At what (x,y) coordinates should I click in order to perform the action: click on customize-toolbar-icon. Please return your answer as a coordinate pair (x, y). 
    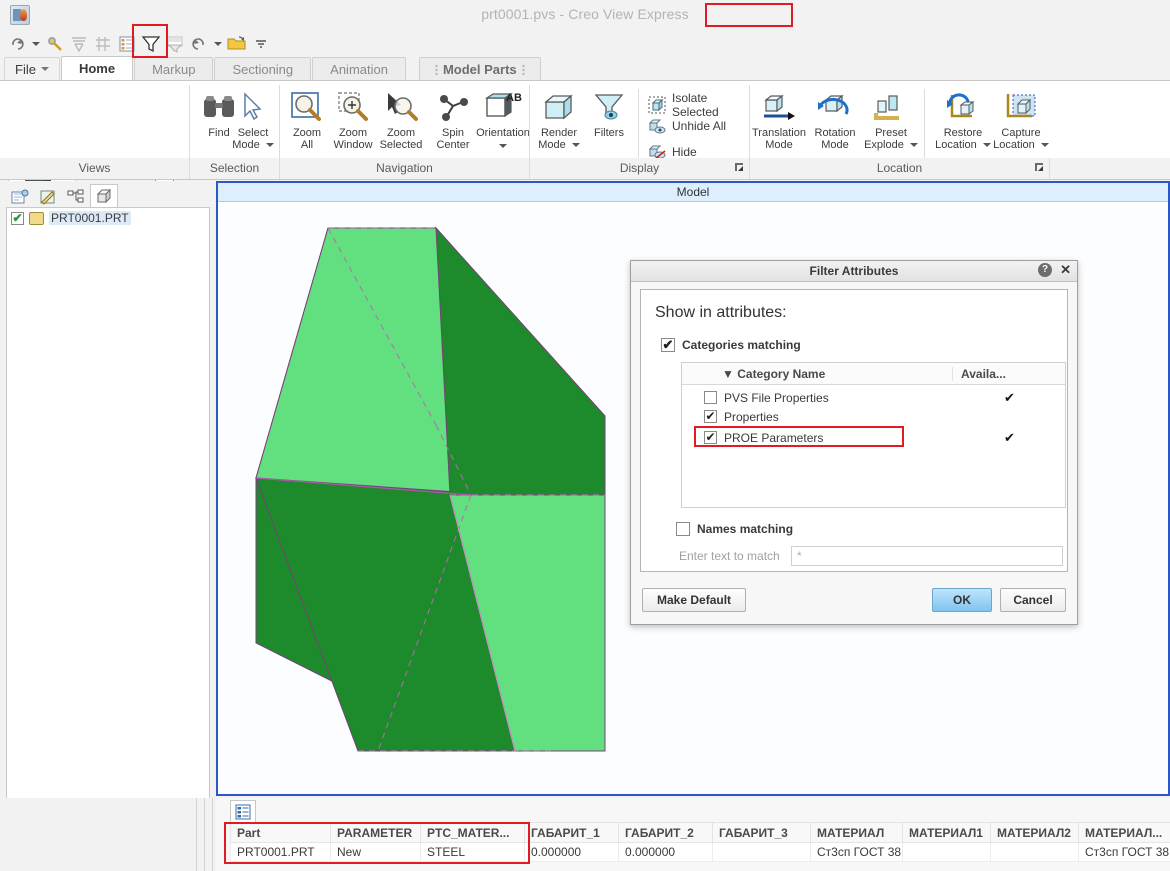
    Looking at the image, I should click on (261, 44).